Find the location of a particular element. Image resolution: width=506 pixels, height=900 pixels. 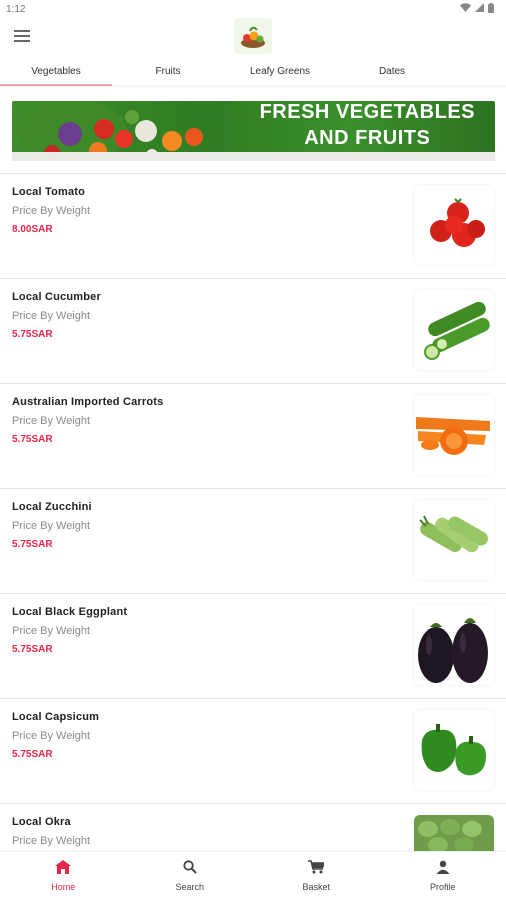

product-price: 8.00SAR is located at coordinates (32, 229).